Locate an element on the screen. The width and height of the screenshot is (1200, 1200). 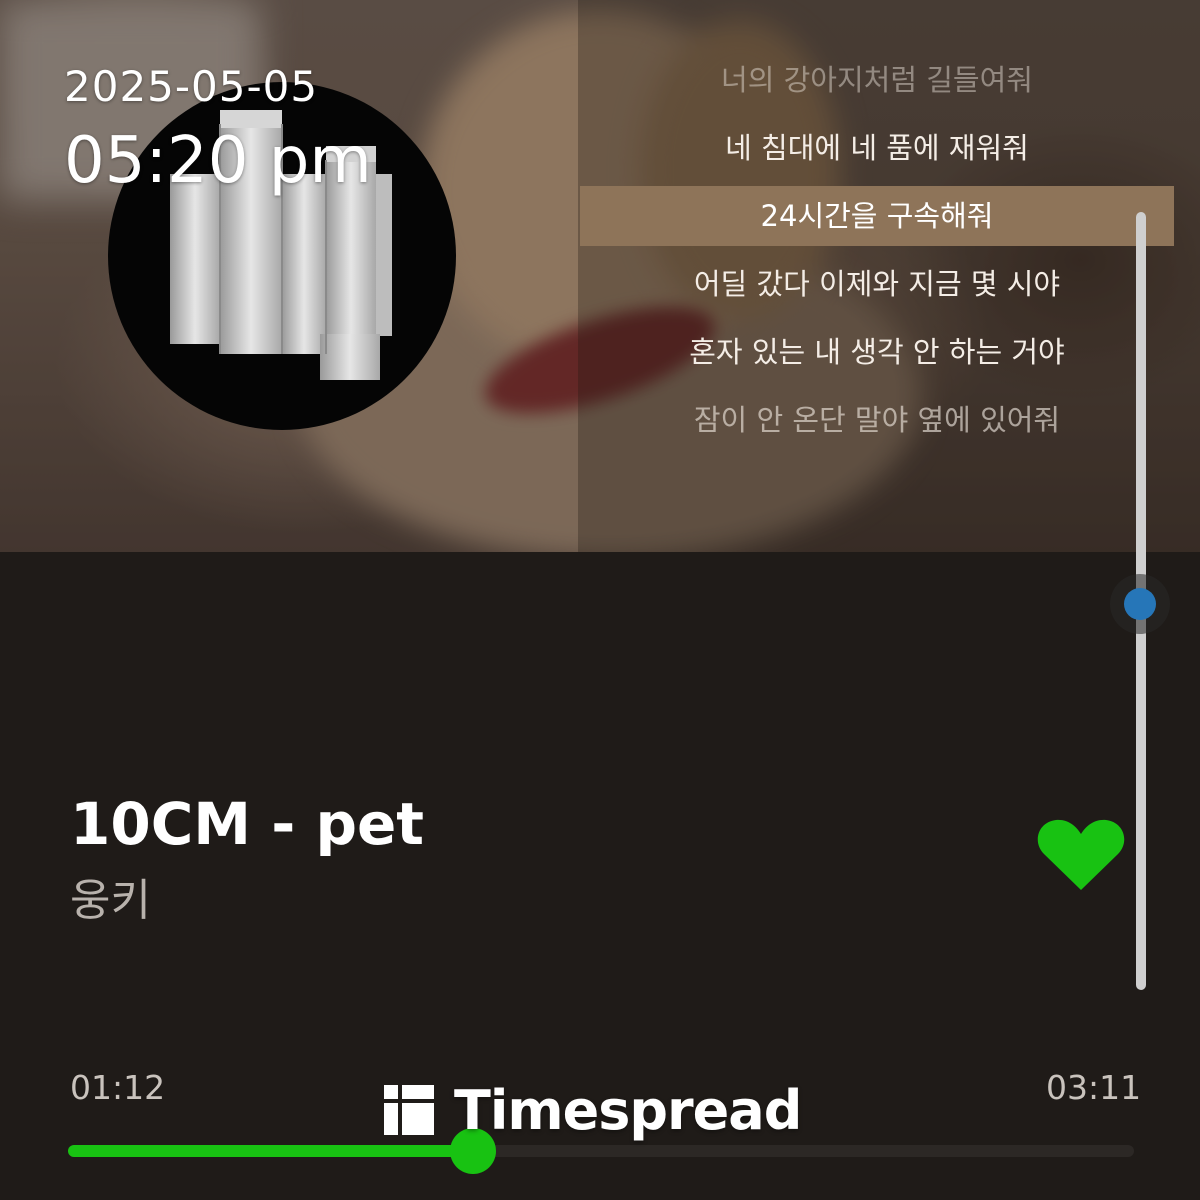
watermark: Timespread is located at coordinates (593, 1110).